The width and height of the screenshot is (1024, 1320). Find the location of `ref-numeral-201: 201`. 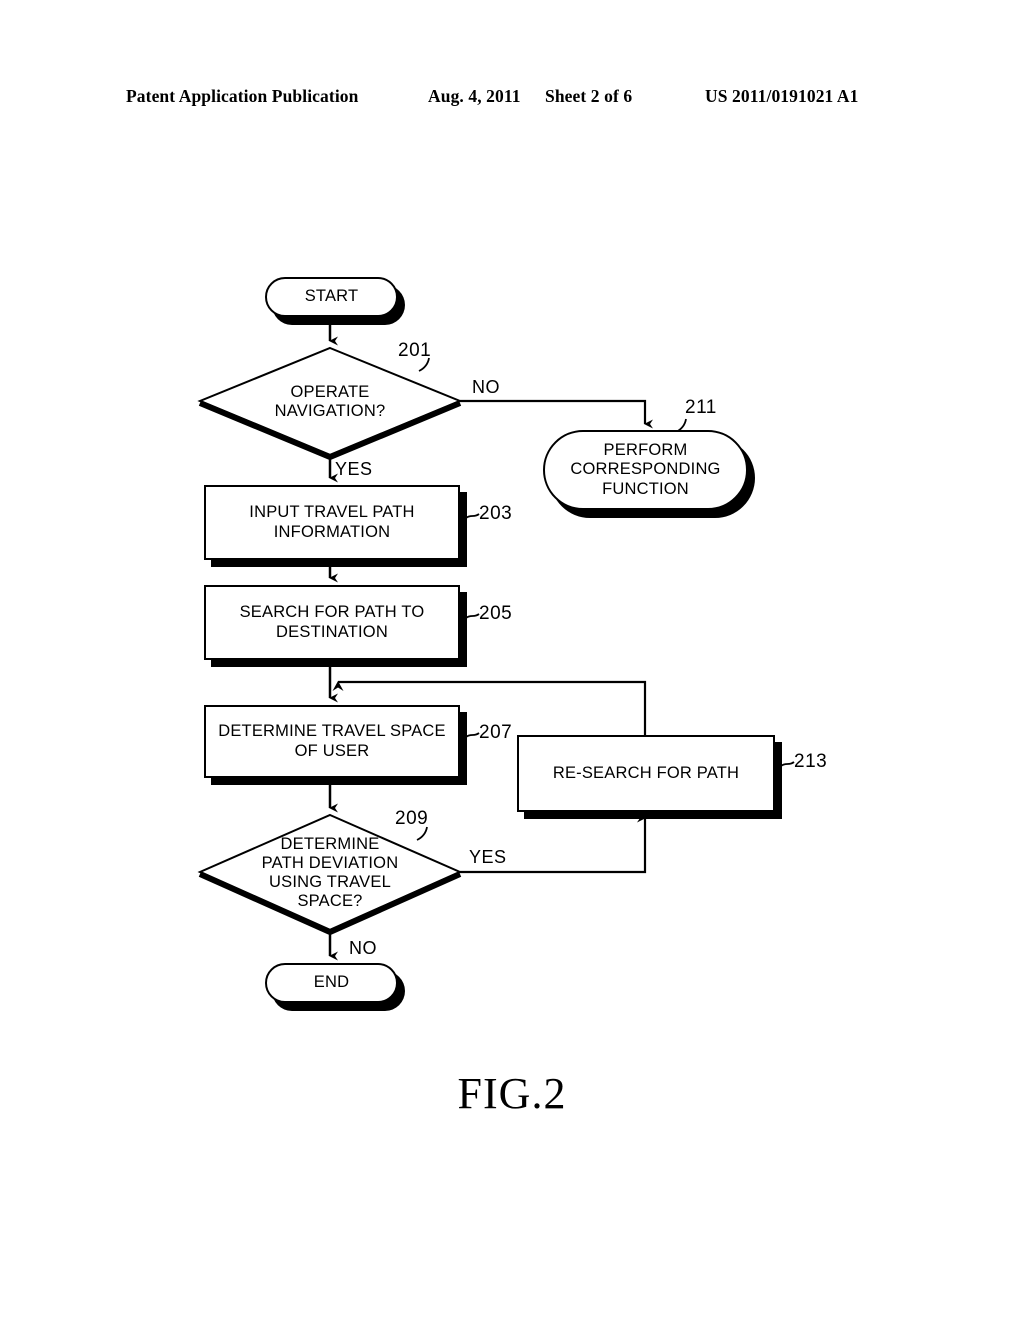

ref-numeral-201: 201 is located at coordinates (415, 350).